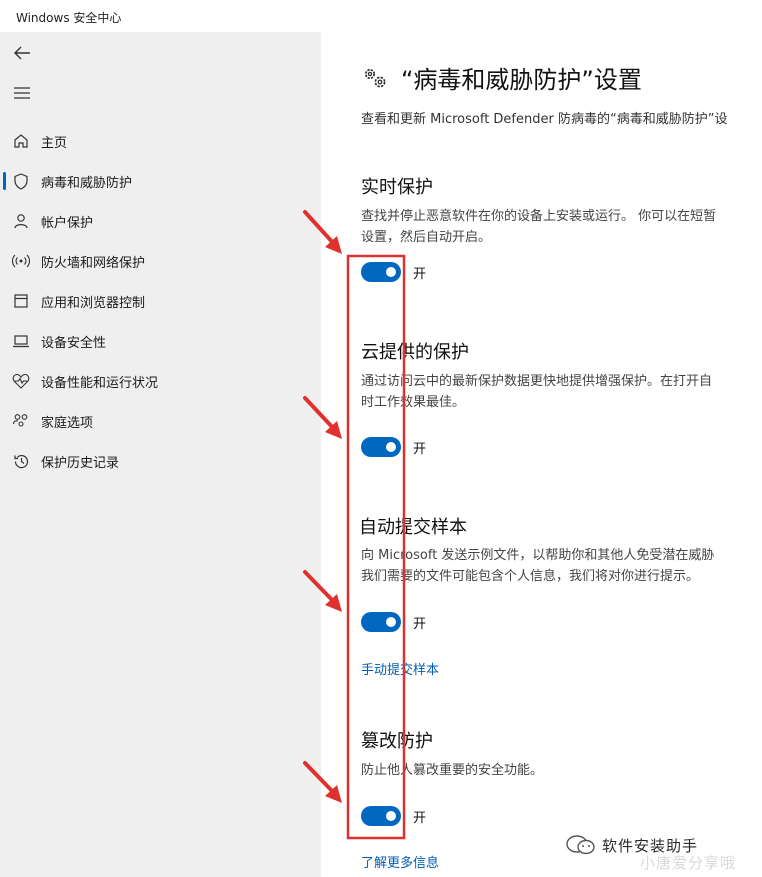 Image resolution: width=762 pixels, height=877 pixels. I want to click on sidebar-item-label: 设备安全性, so click(74, 343).